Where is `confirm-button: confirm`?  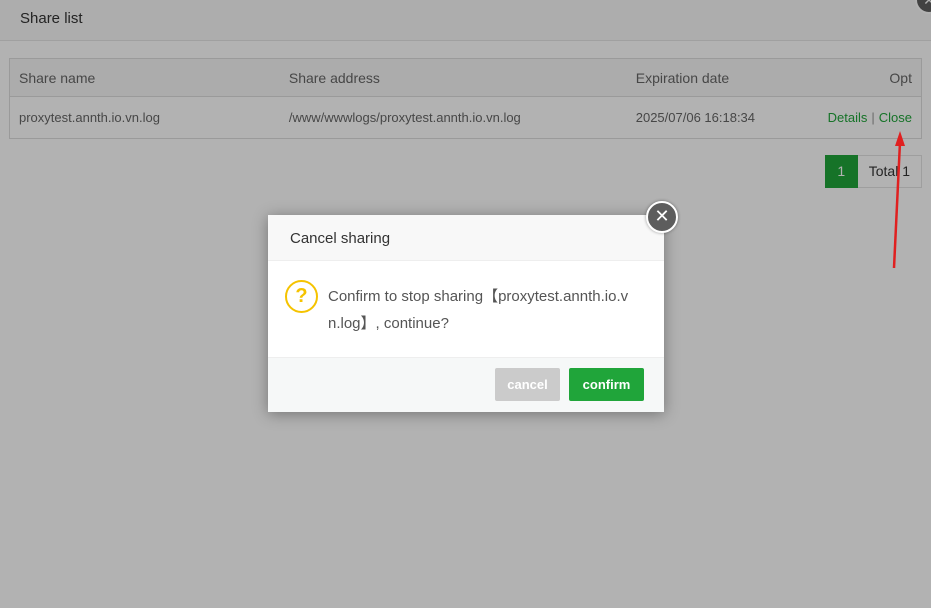 confirm-button: confirm is located at coordinates (606, 384).